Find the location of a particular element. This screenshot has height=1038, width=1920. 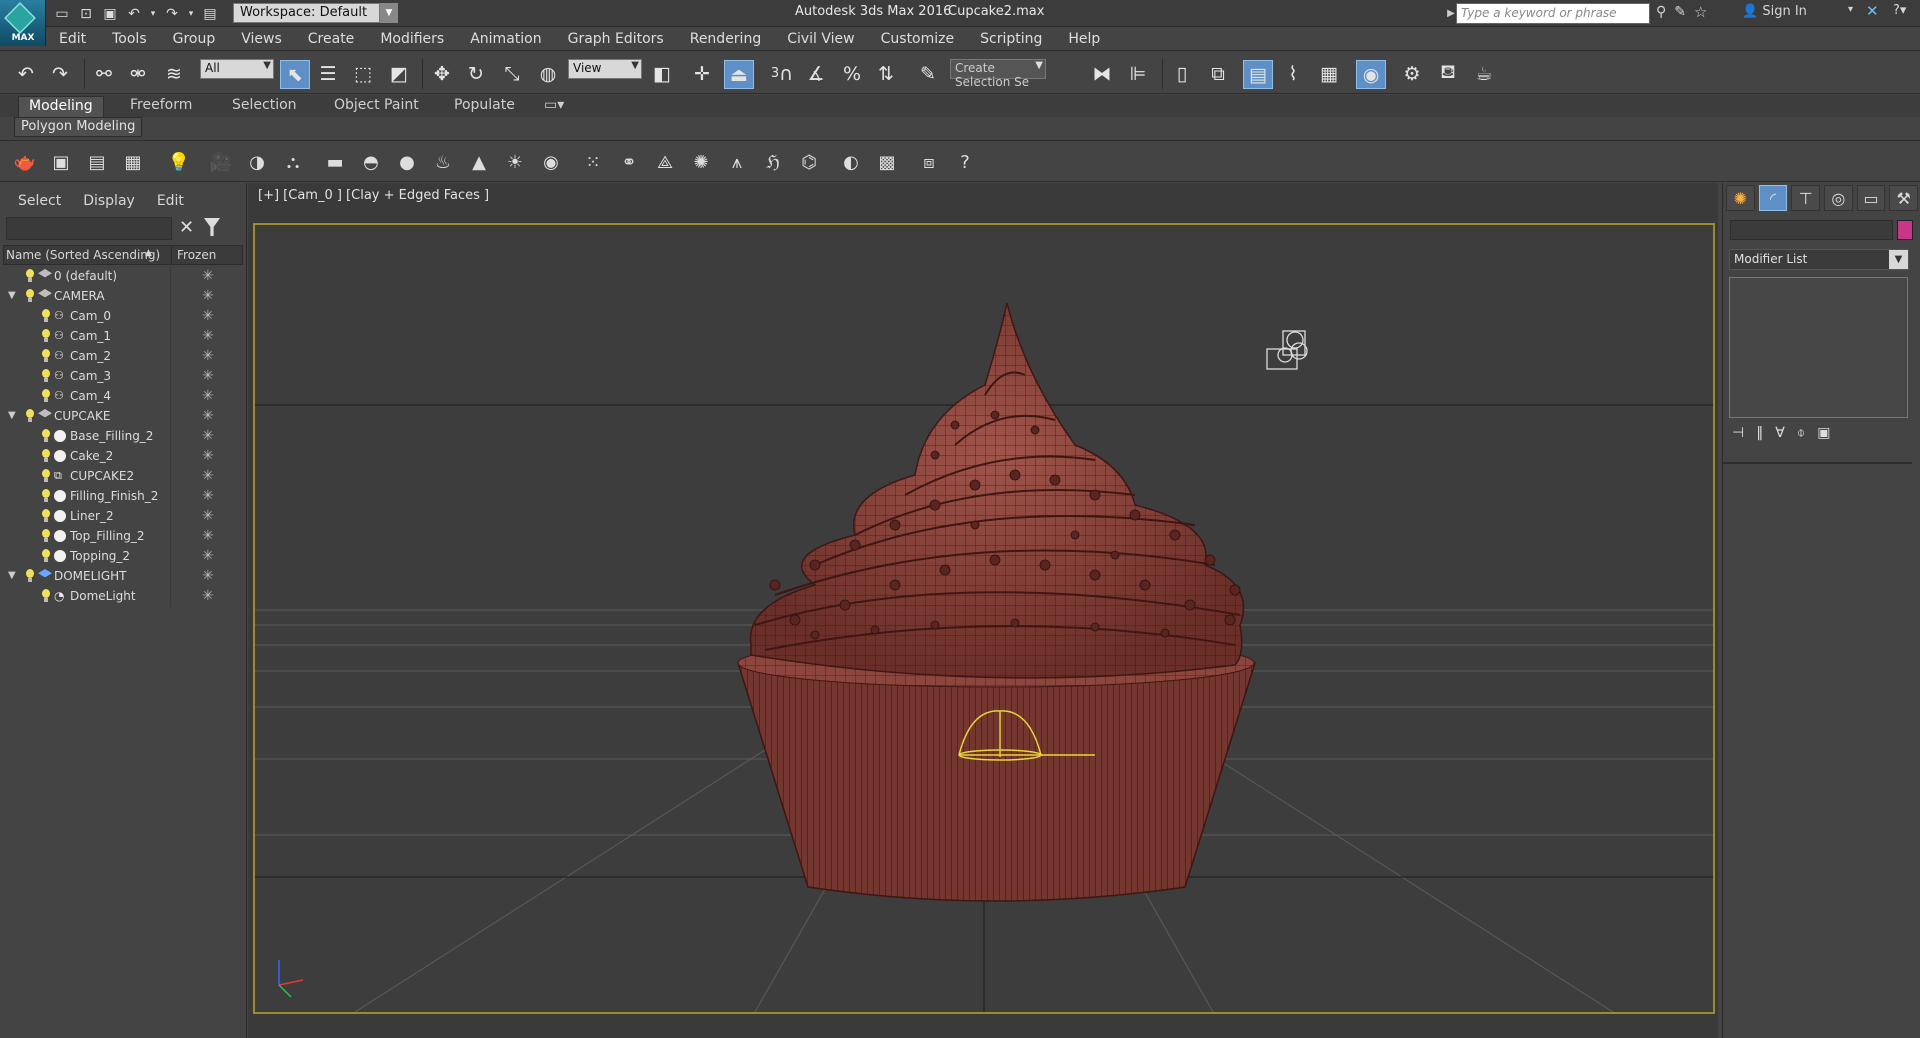

toggle-ribbon-icon: ▤ is located at coordinates (1258, 74).